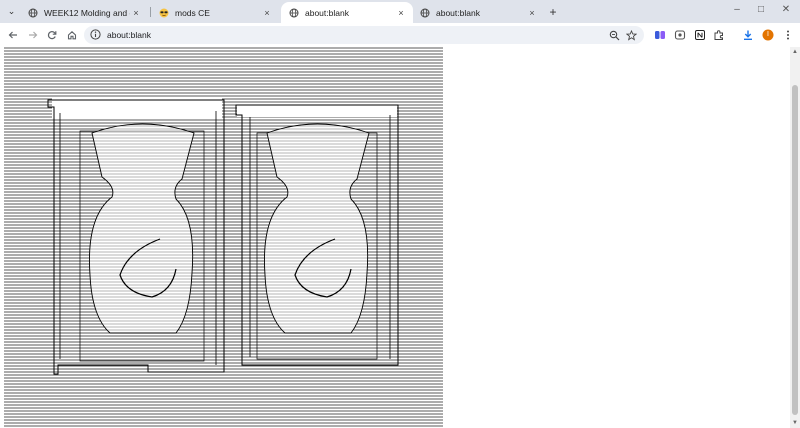 The image size is (800, 428). Describe the element at coordinates (680, 35) in the screenshot. I see `extension-screenshot-icon` at that location.